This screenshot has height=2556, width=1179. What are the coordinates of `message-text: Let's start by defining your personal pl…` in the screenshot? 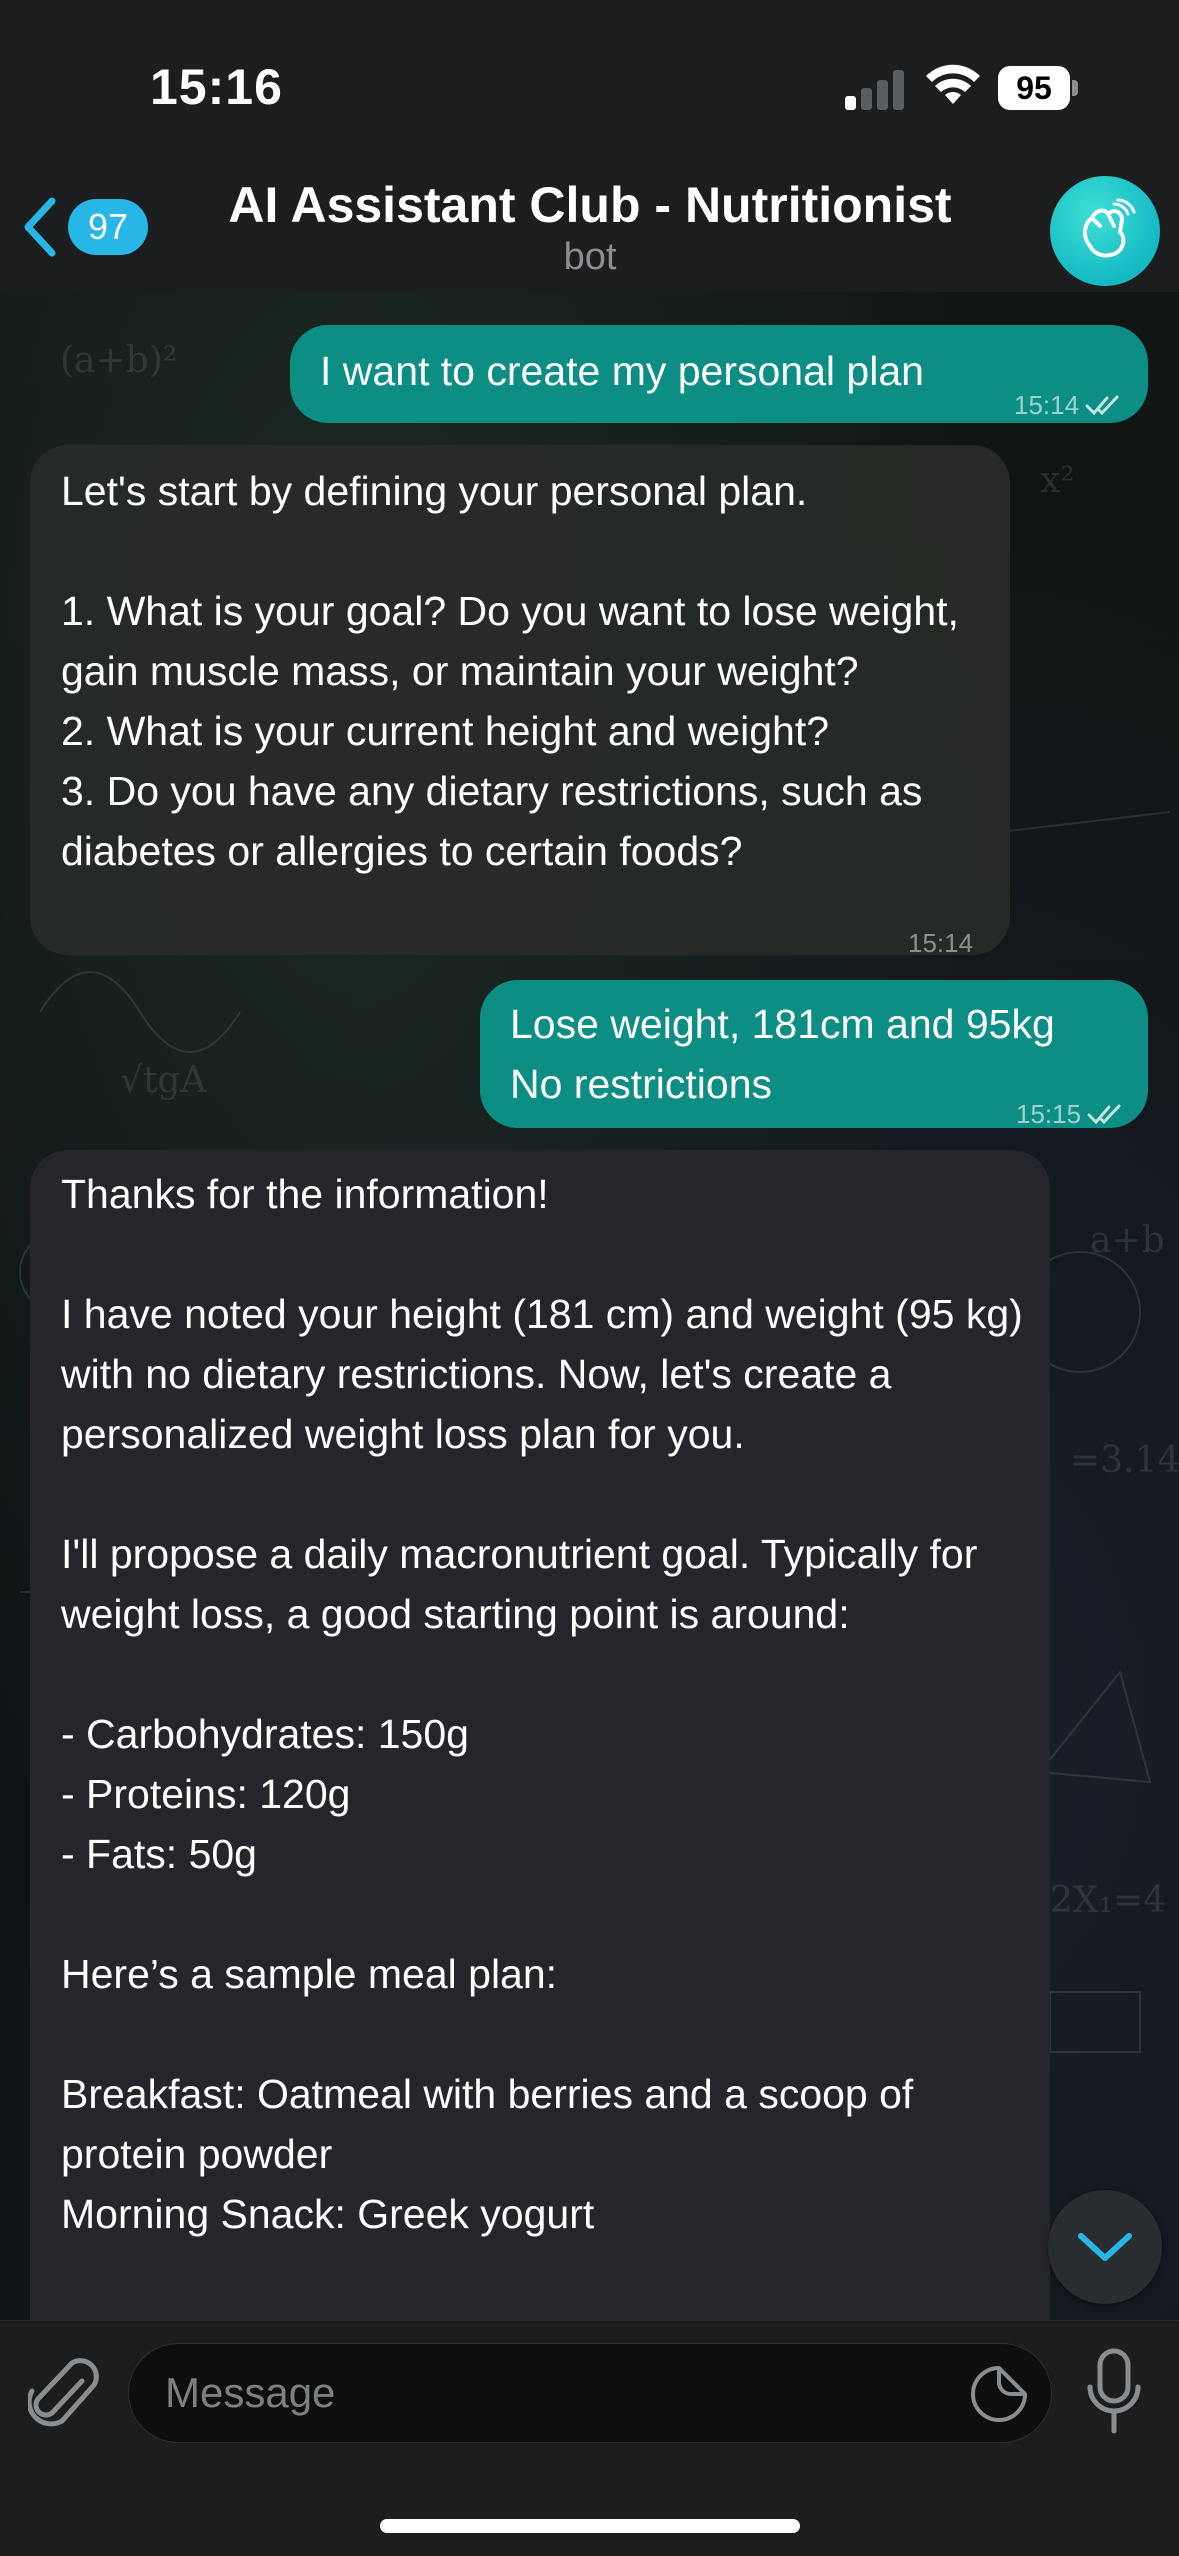 It's located at (510, 671).